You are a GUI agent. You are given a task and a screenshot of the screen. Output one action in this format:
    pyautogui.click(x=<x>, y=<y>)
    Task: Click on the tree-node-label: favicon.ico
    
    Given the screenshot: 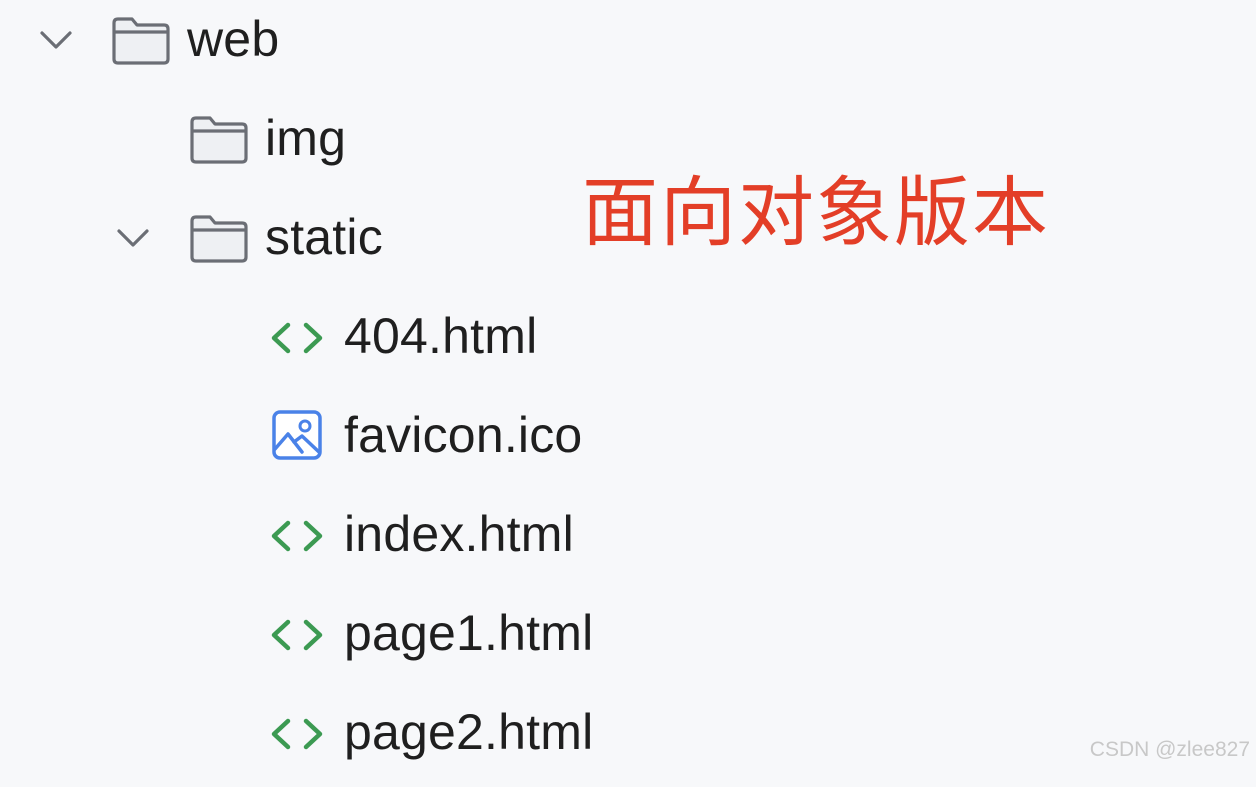 What is the action you would take?
    pyautogui.click(x=463, y=435)
    